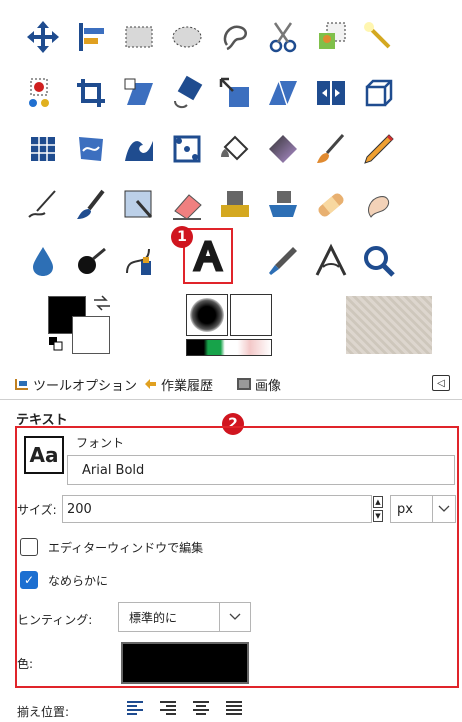  What do you see at coordinates (100, 443) in the screenshot?
I see `font-label: フォント` at bounding box center [100, 443].